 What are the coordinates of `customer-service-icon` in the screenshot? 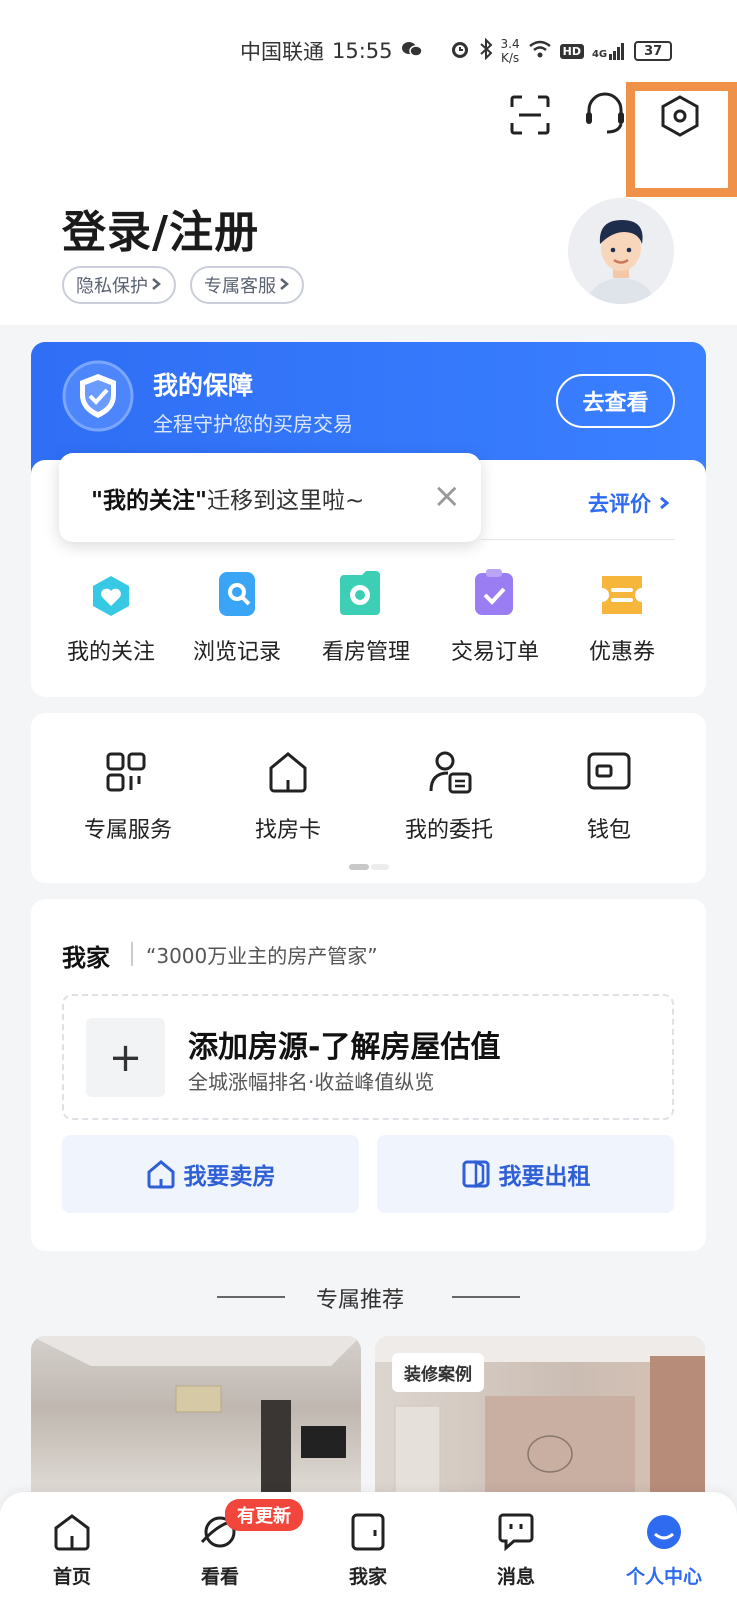 It's located at (605, 117).